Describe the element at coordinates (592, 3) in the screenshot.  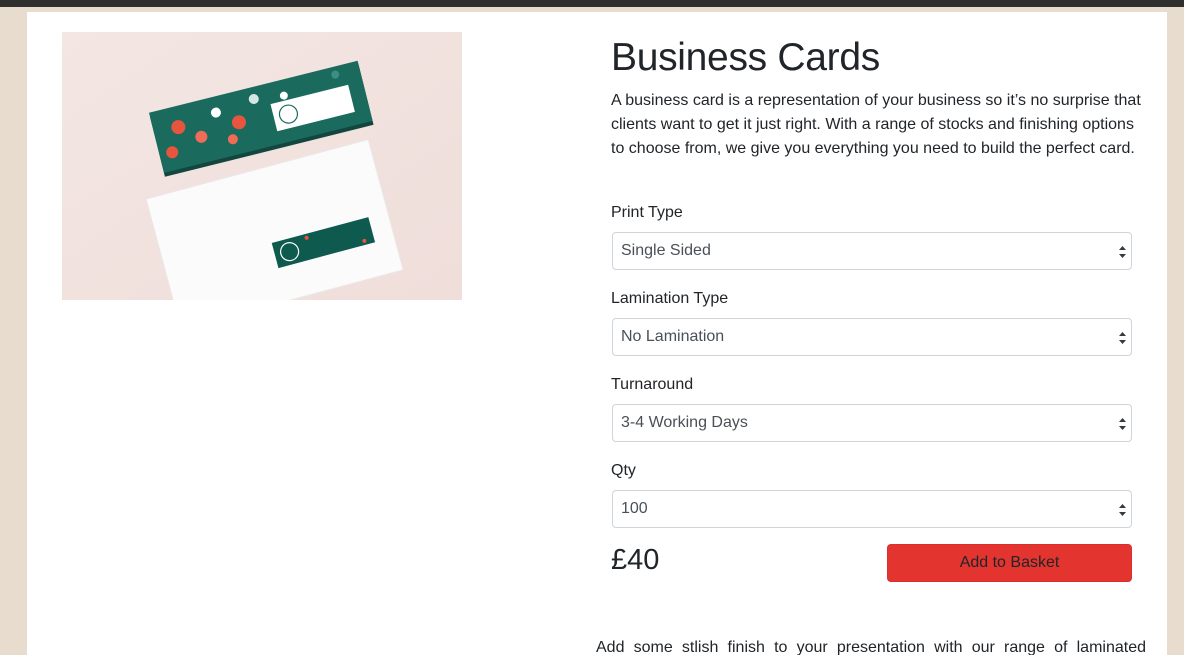
I see `browser-top-bar` at that location.